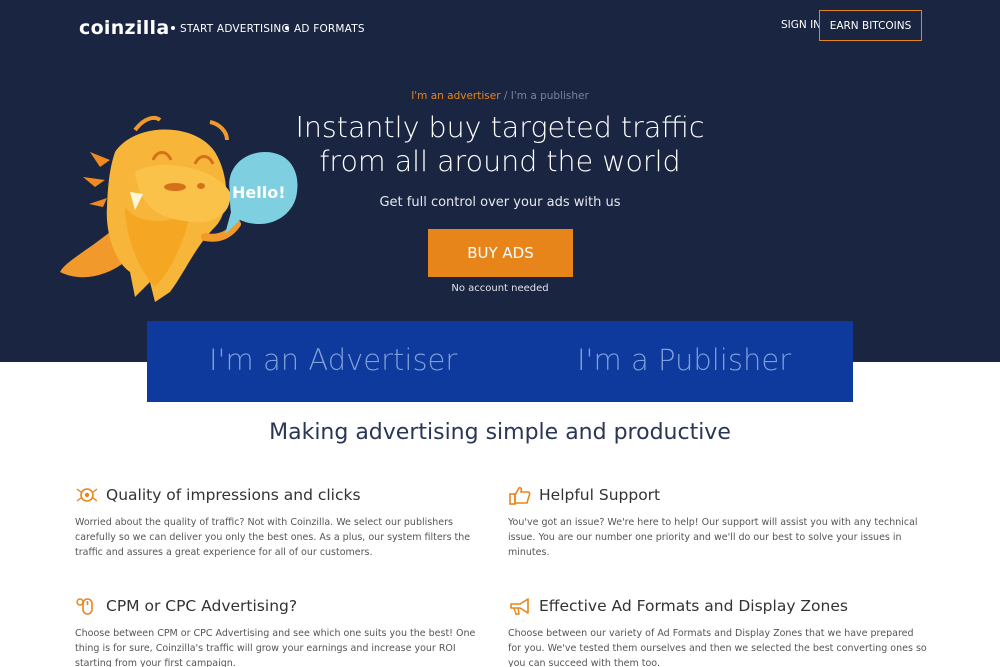  What do you see at coordinates (202, 606) in the screenshot?
I see `feature-title: CPM or CPC Advertising?` at bounding box center [202, 606].